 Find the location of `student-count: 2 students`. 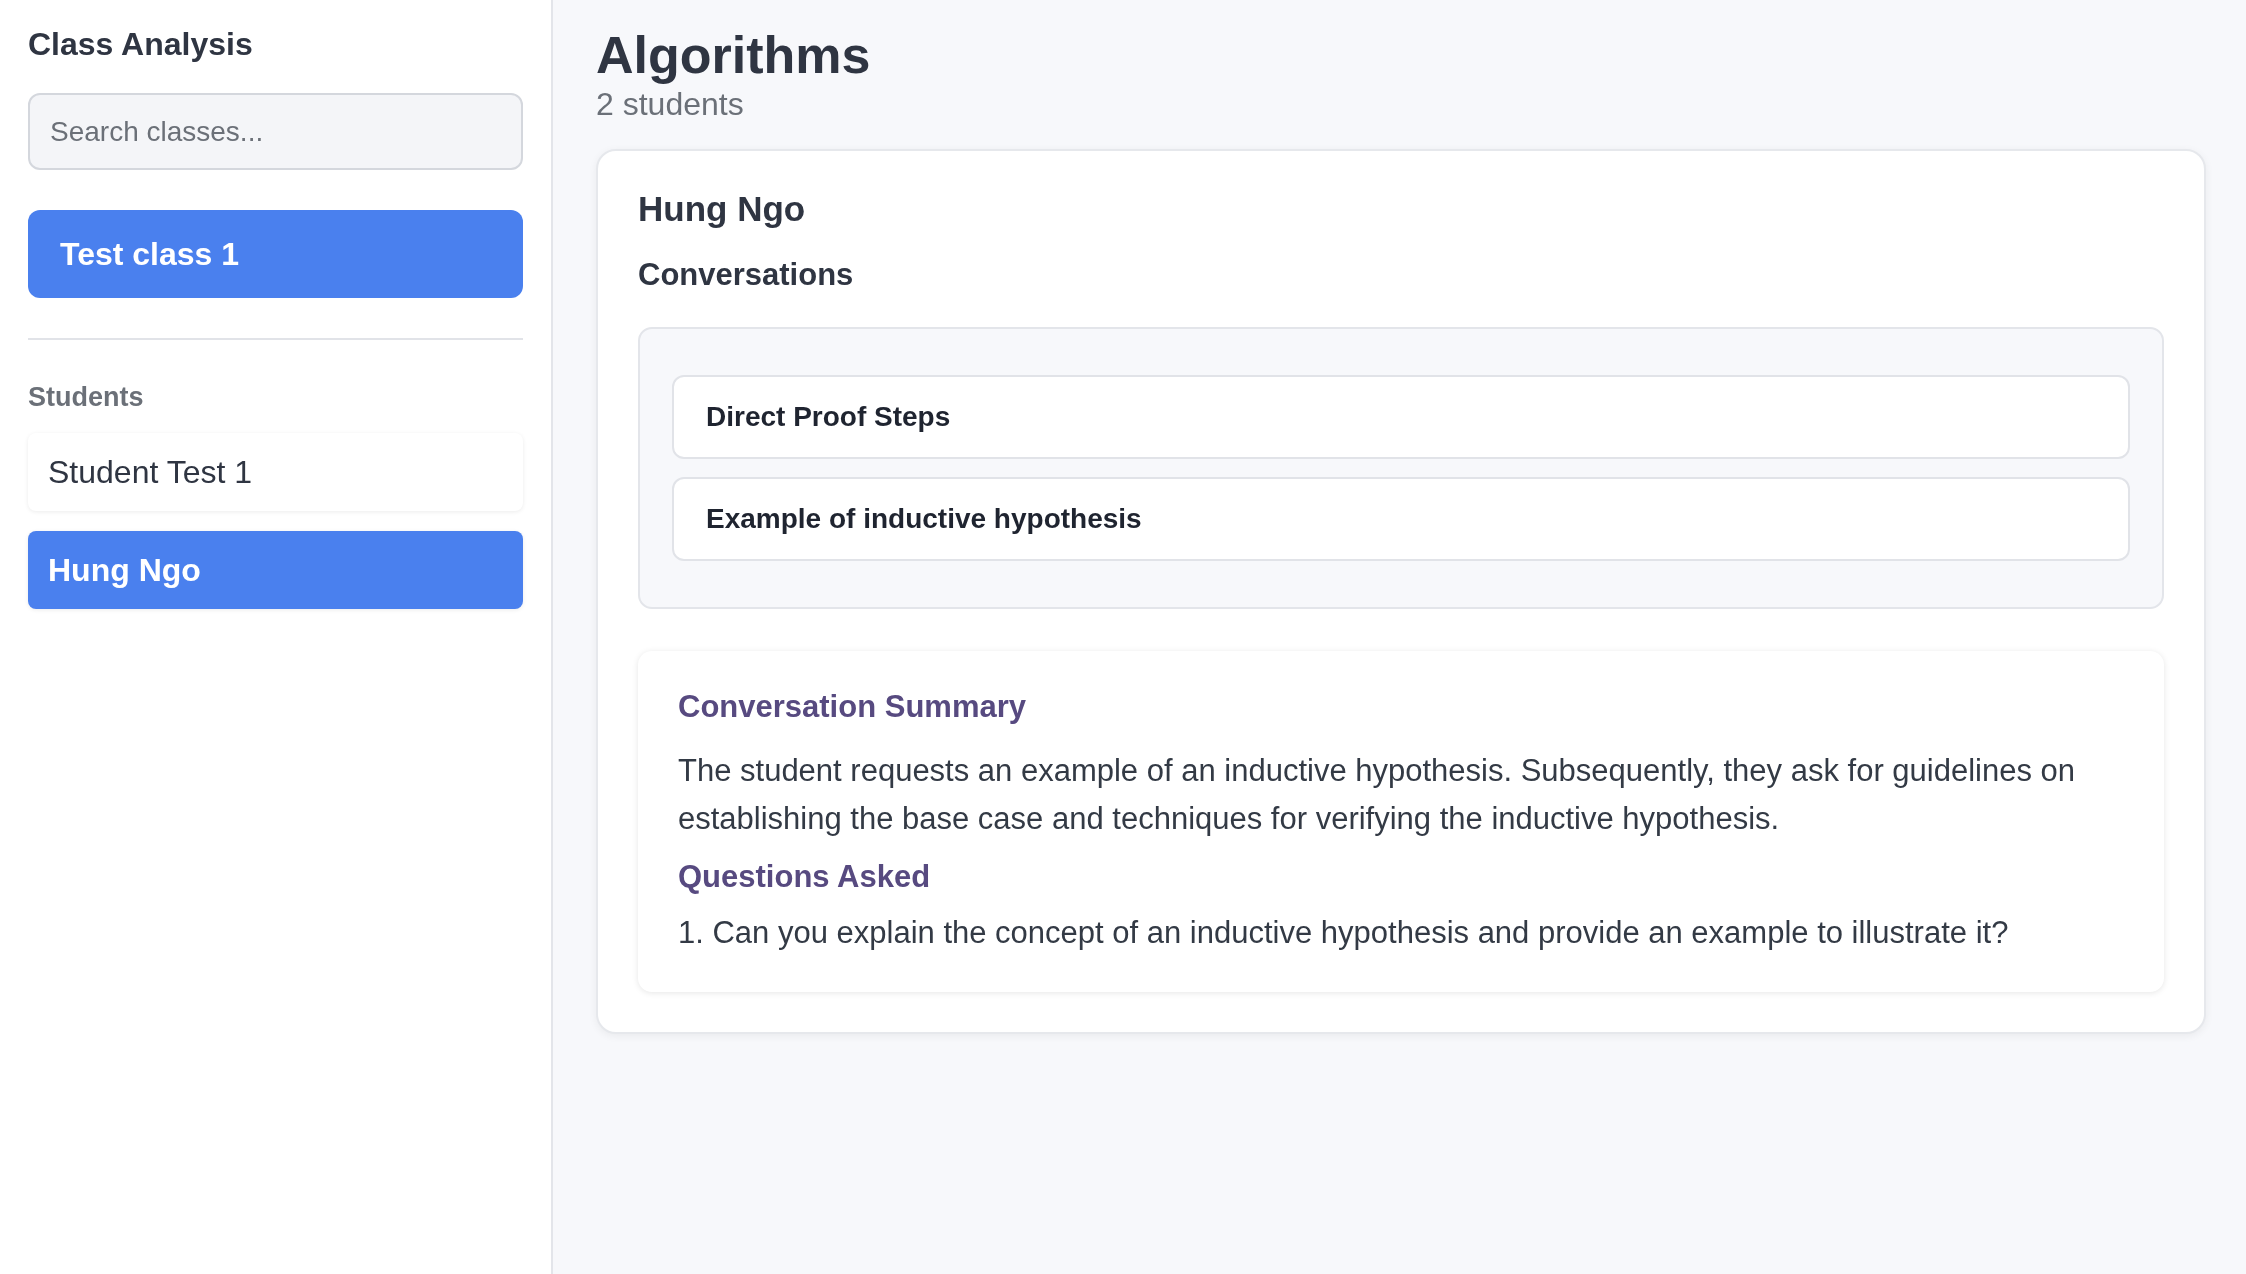

student-count: 2 students is located at coordinates (670, 104).